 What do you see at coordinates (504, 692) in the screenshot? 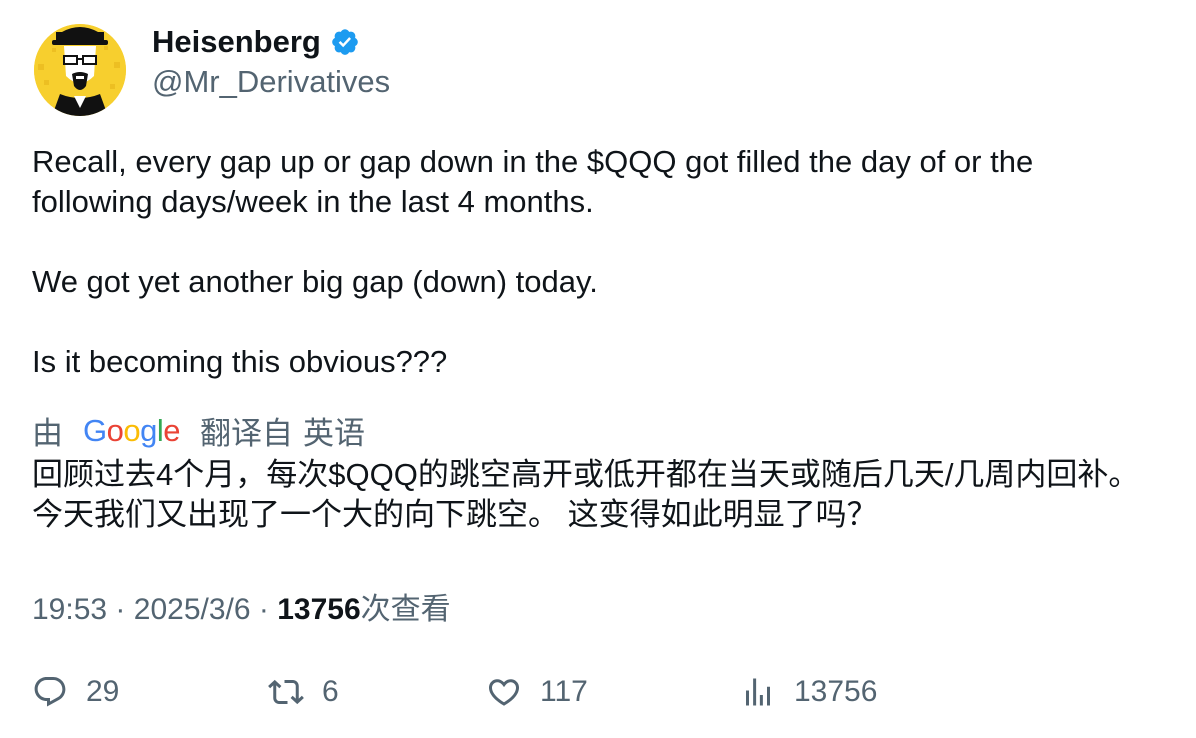
I see `heart-icon` at bounding box center [504, 692].